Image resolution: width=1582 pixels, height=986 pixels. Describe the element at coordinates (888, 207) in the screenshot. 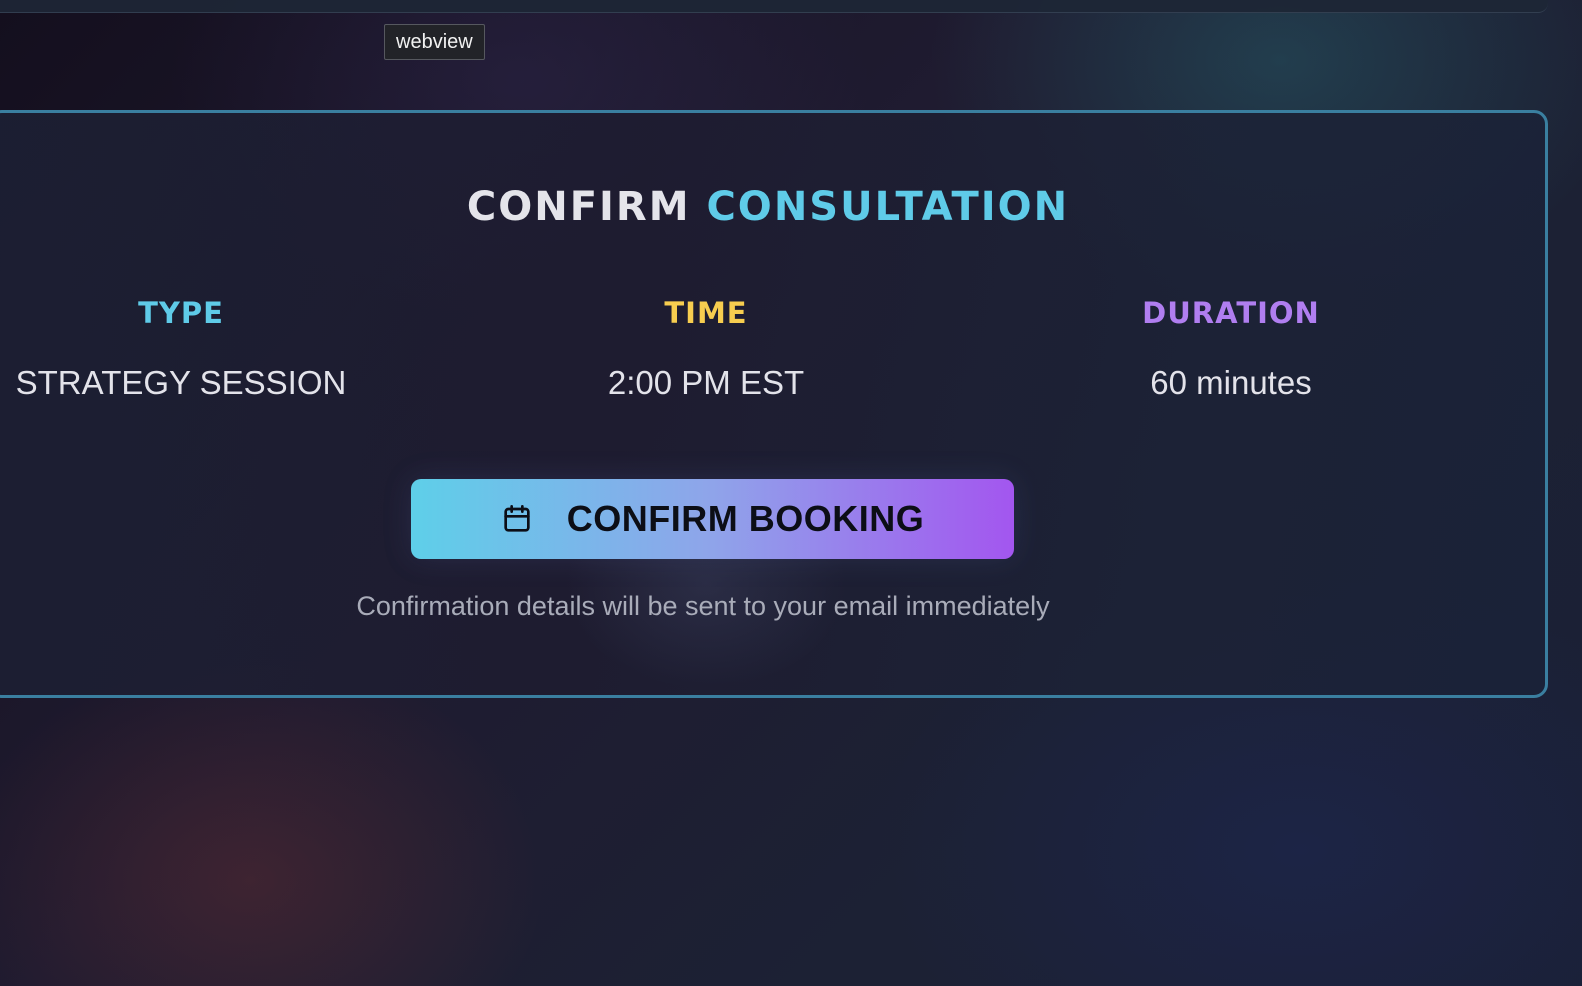

I see `title-consultation: CONSULTATION` at that location.